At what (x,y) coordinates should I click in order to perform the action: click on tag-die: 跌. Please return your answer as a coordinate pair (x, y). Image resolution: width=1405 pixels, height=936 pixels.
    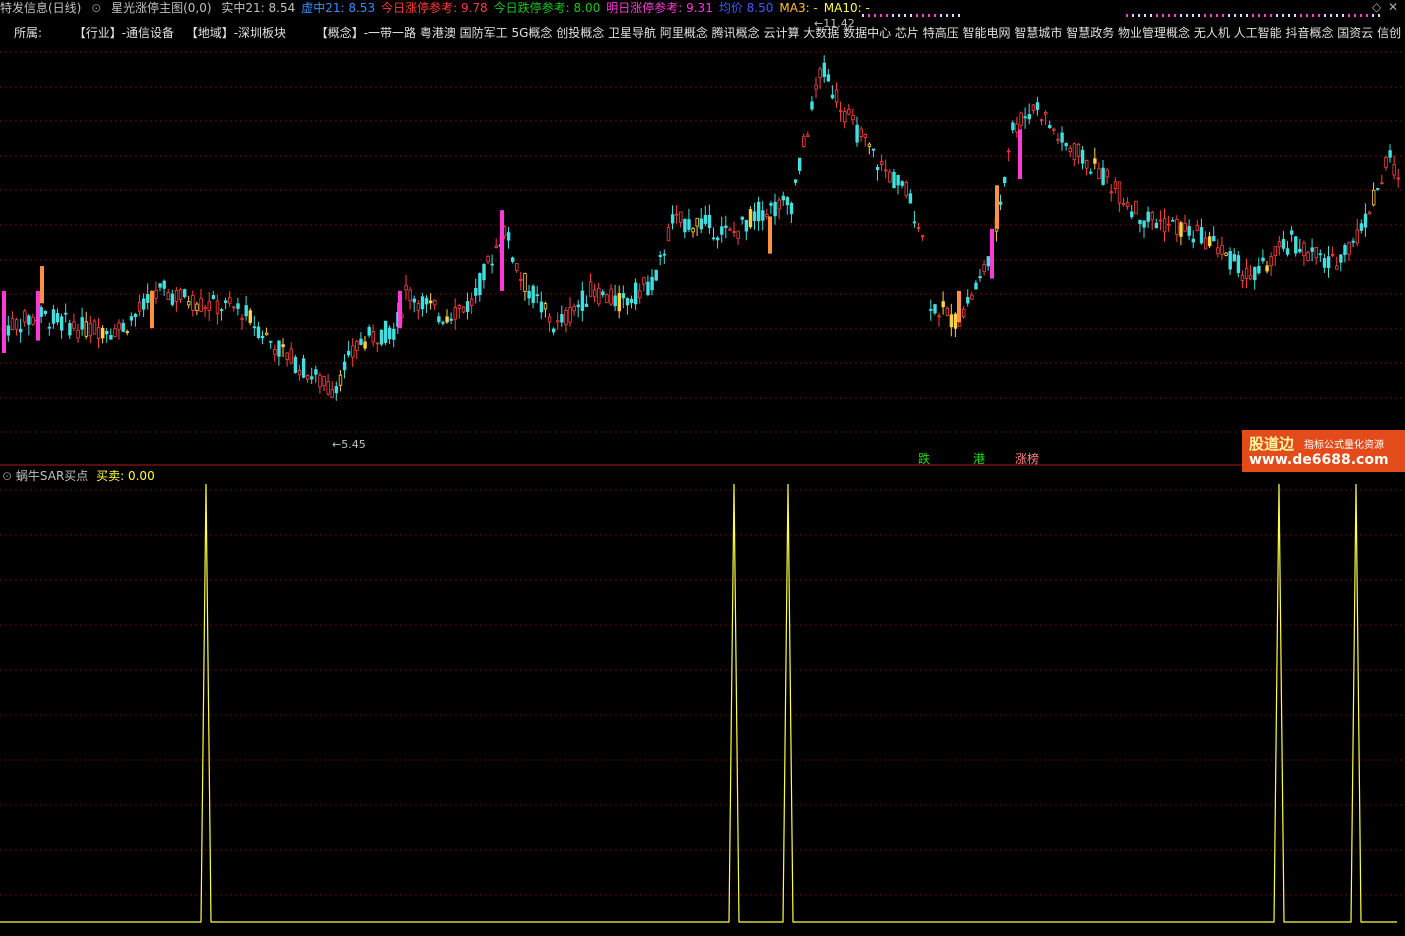
    Looking at the image, I should click on (924, 459).